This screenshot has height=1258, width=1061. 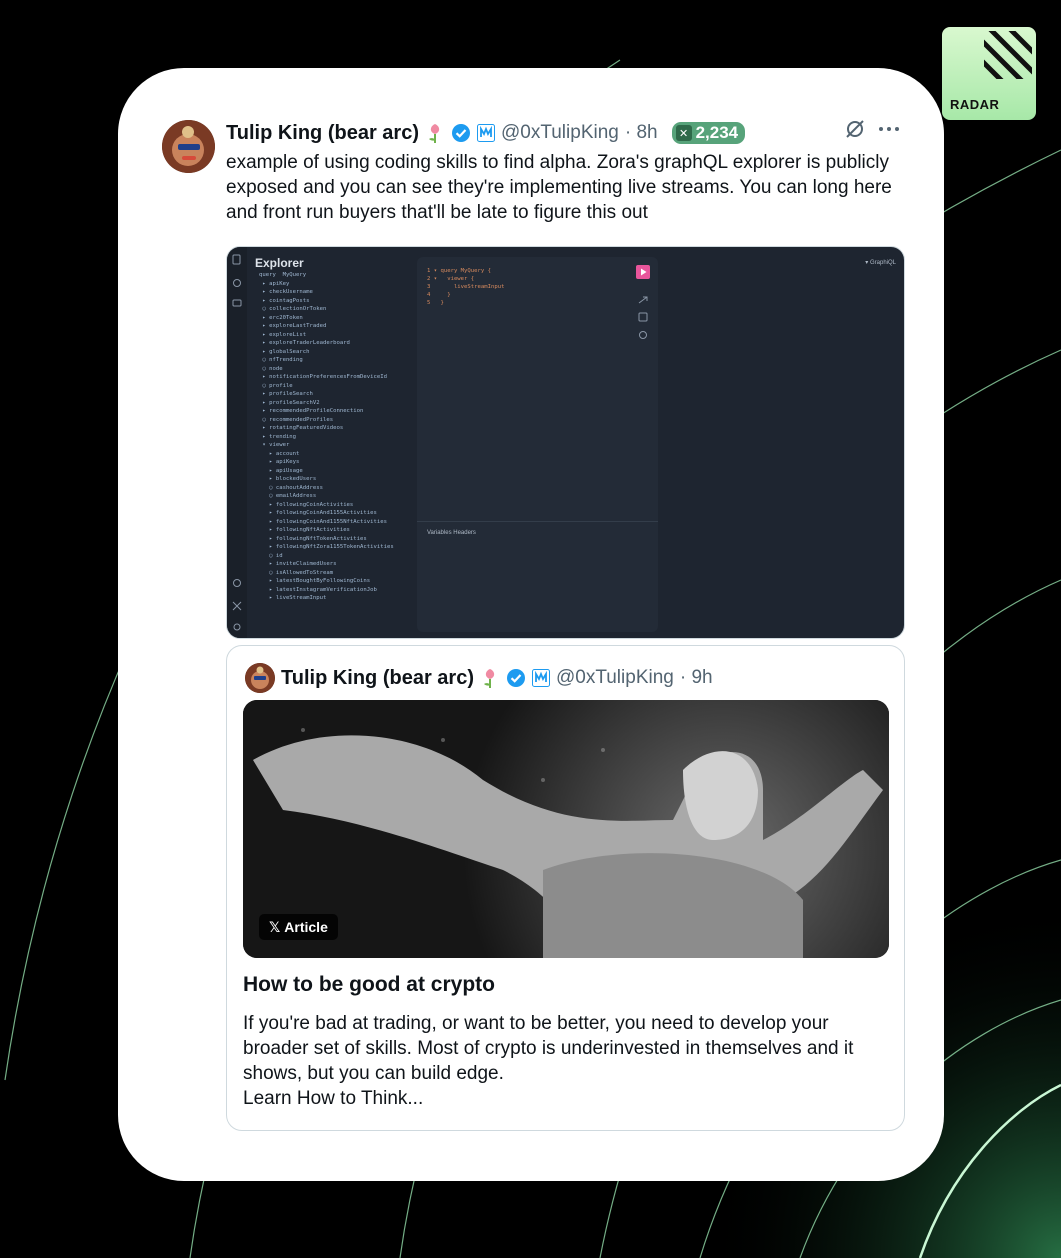 I want to click on engagement-count: 2,234, so click(x=717, y=132).